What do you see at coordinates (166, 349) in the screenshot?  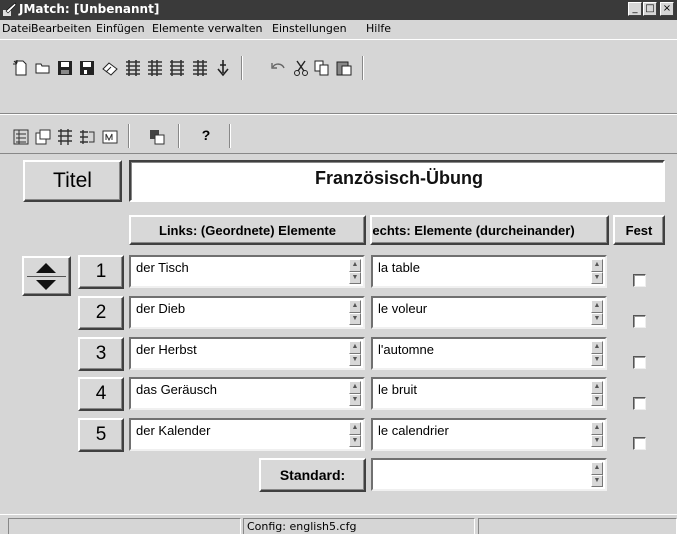 I see `left-item-value: der Herbst` at bounding box center [166, 349].